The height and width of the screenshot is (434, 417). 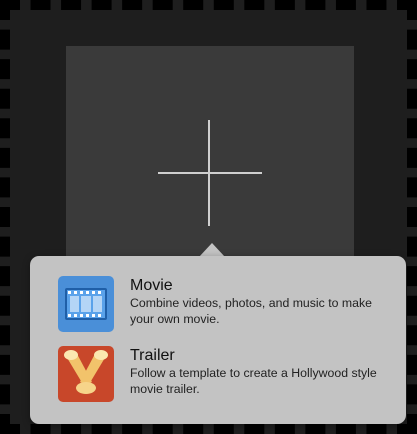 I want to click on spotlights-icon, so click(x=86, y=374).